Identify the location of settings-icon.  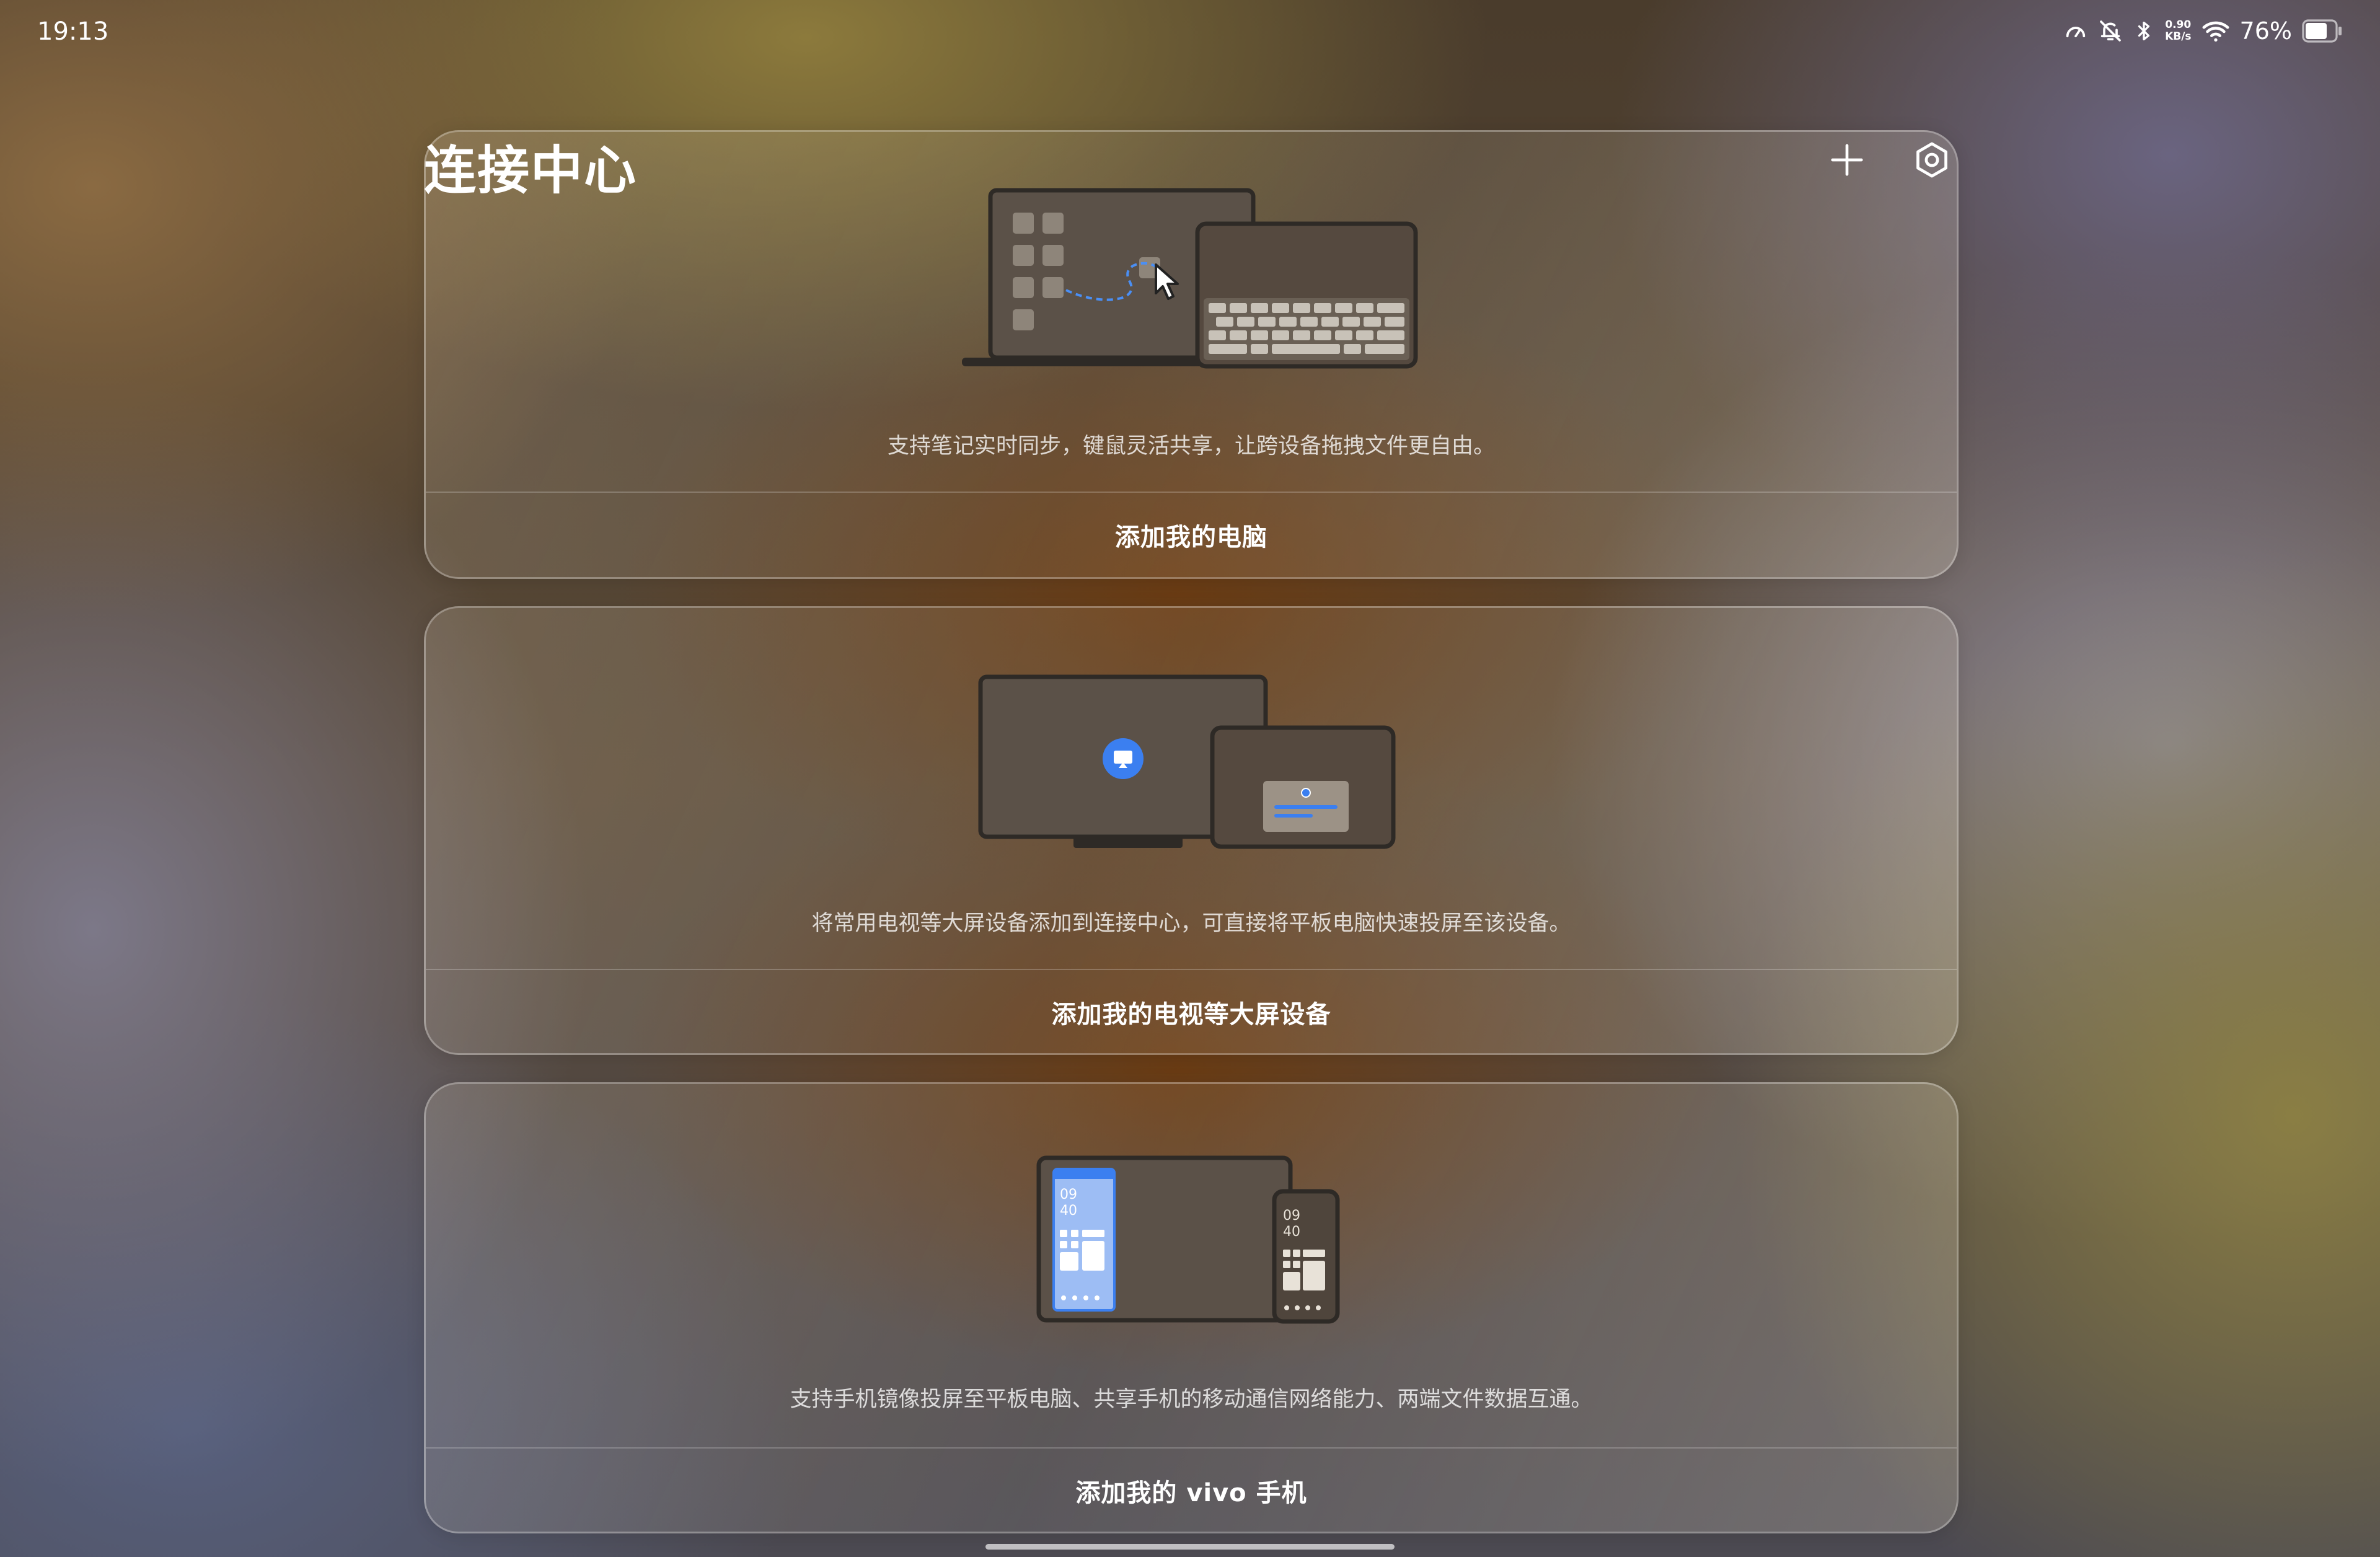
(1931, 161).